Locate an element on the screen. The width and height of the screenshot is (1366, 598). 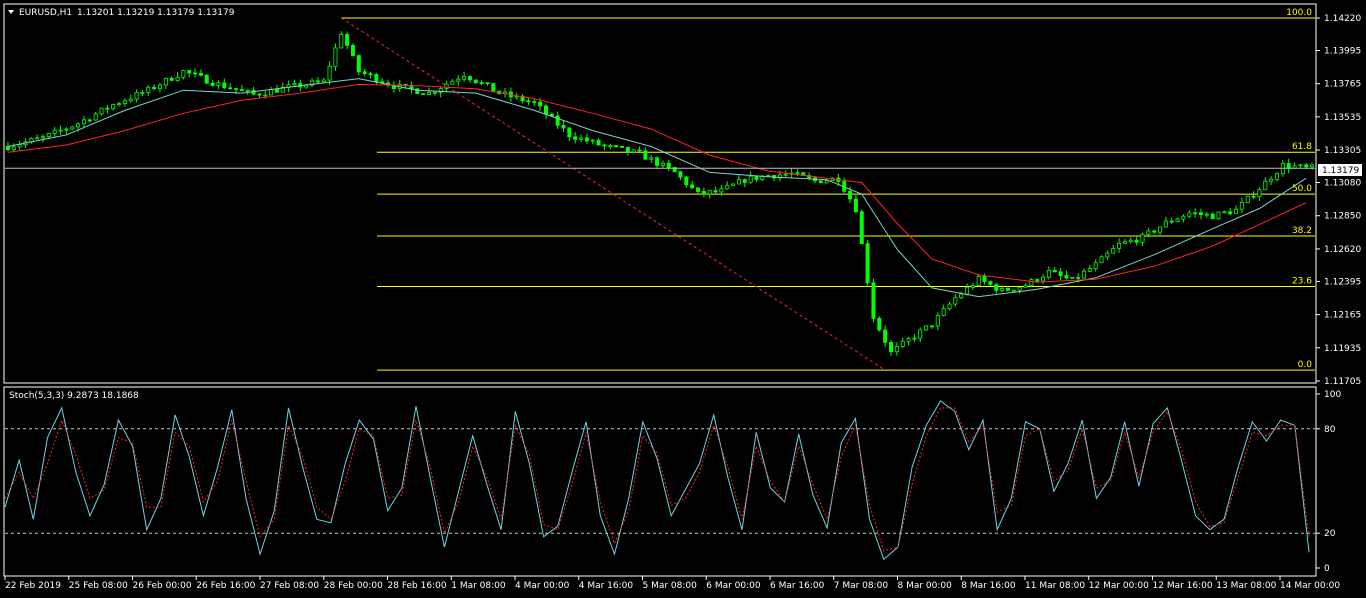
time-tick-label: 6 Mar 16:00 is located at coordinates (797, 586).